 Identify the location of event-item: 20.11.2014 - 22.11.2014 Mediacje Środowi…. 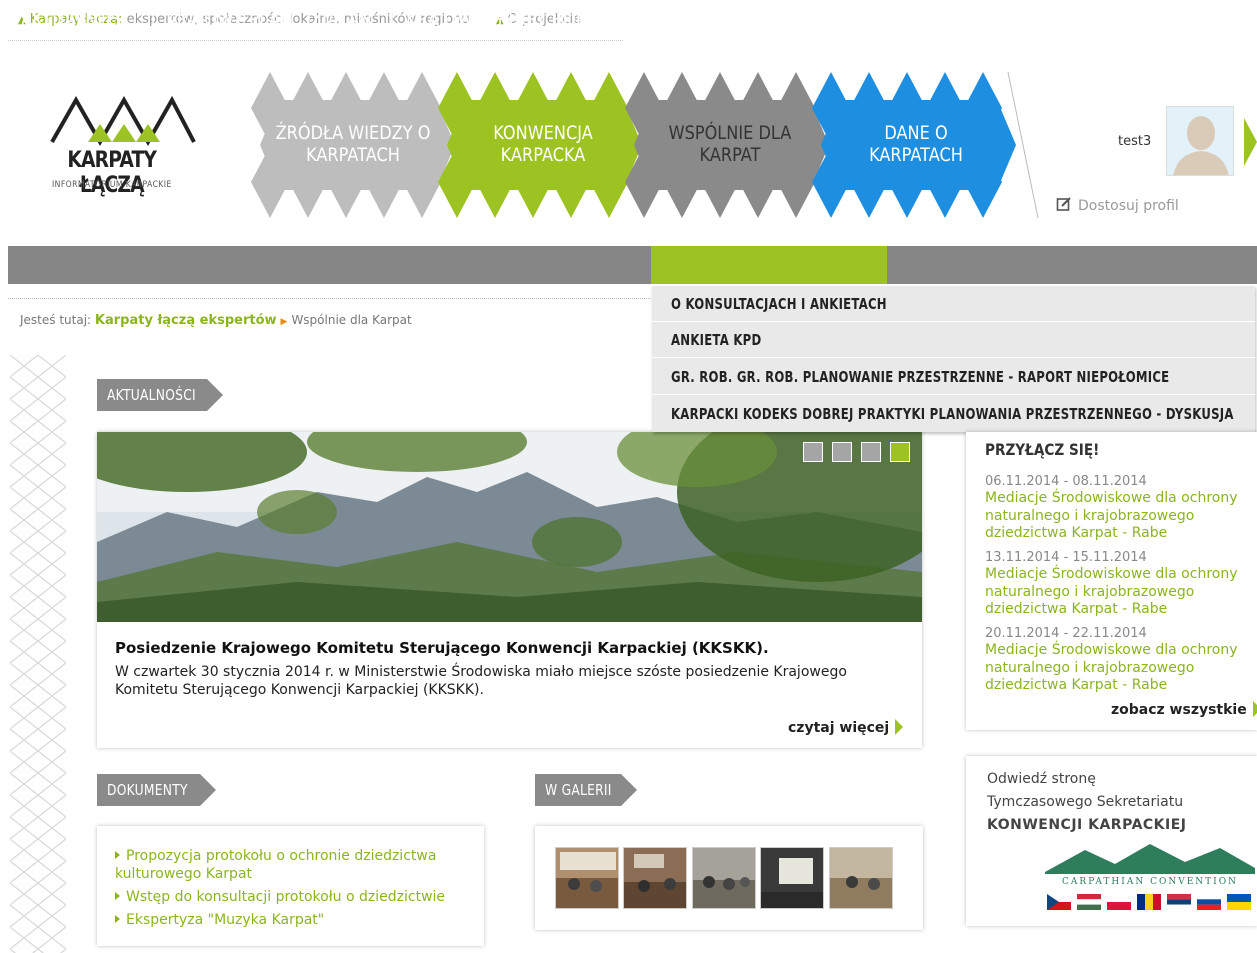
(1115, 660).